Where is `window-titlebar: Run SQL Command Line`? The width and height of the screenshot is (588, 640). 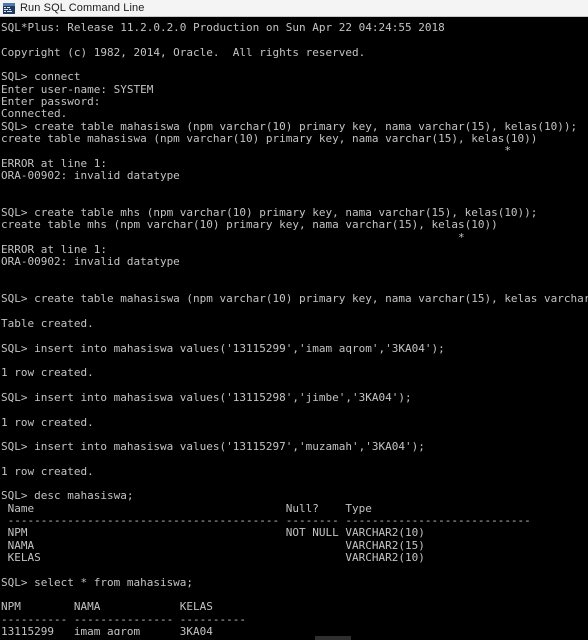 window-titlebar: Run SQL Command Line is located at coordinates (294, 8).